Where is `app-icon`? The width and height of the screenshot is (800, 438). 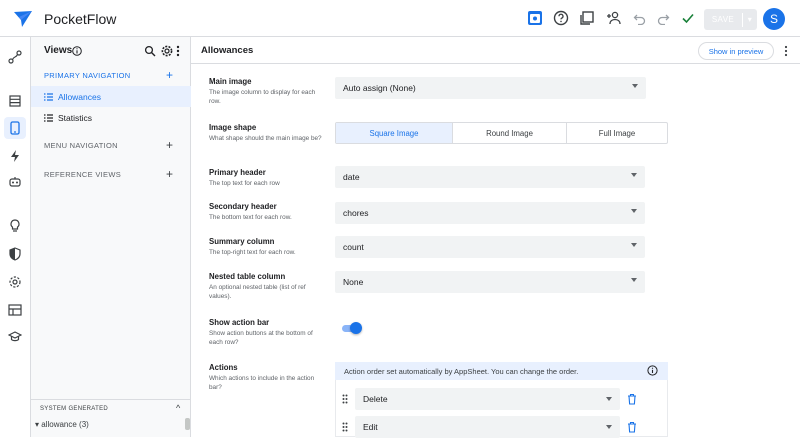
app-icon is located at coordinates (15, 128).